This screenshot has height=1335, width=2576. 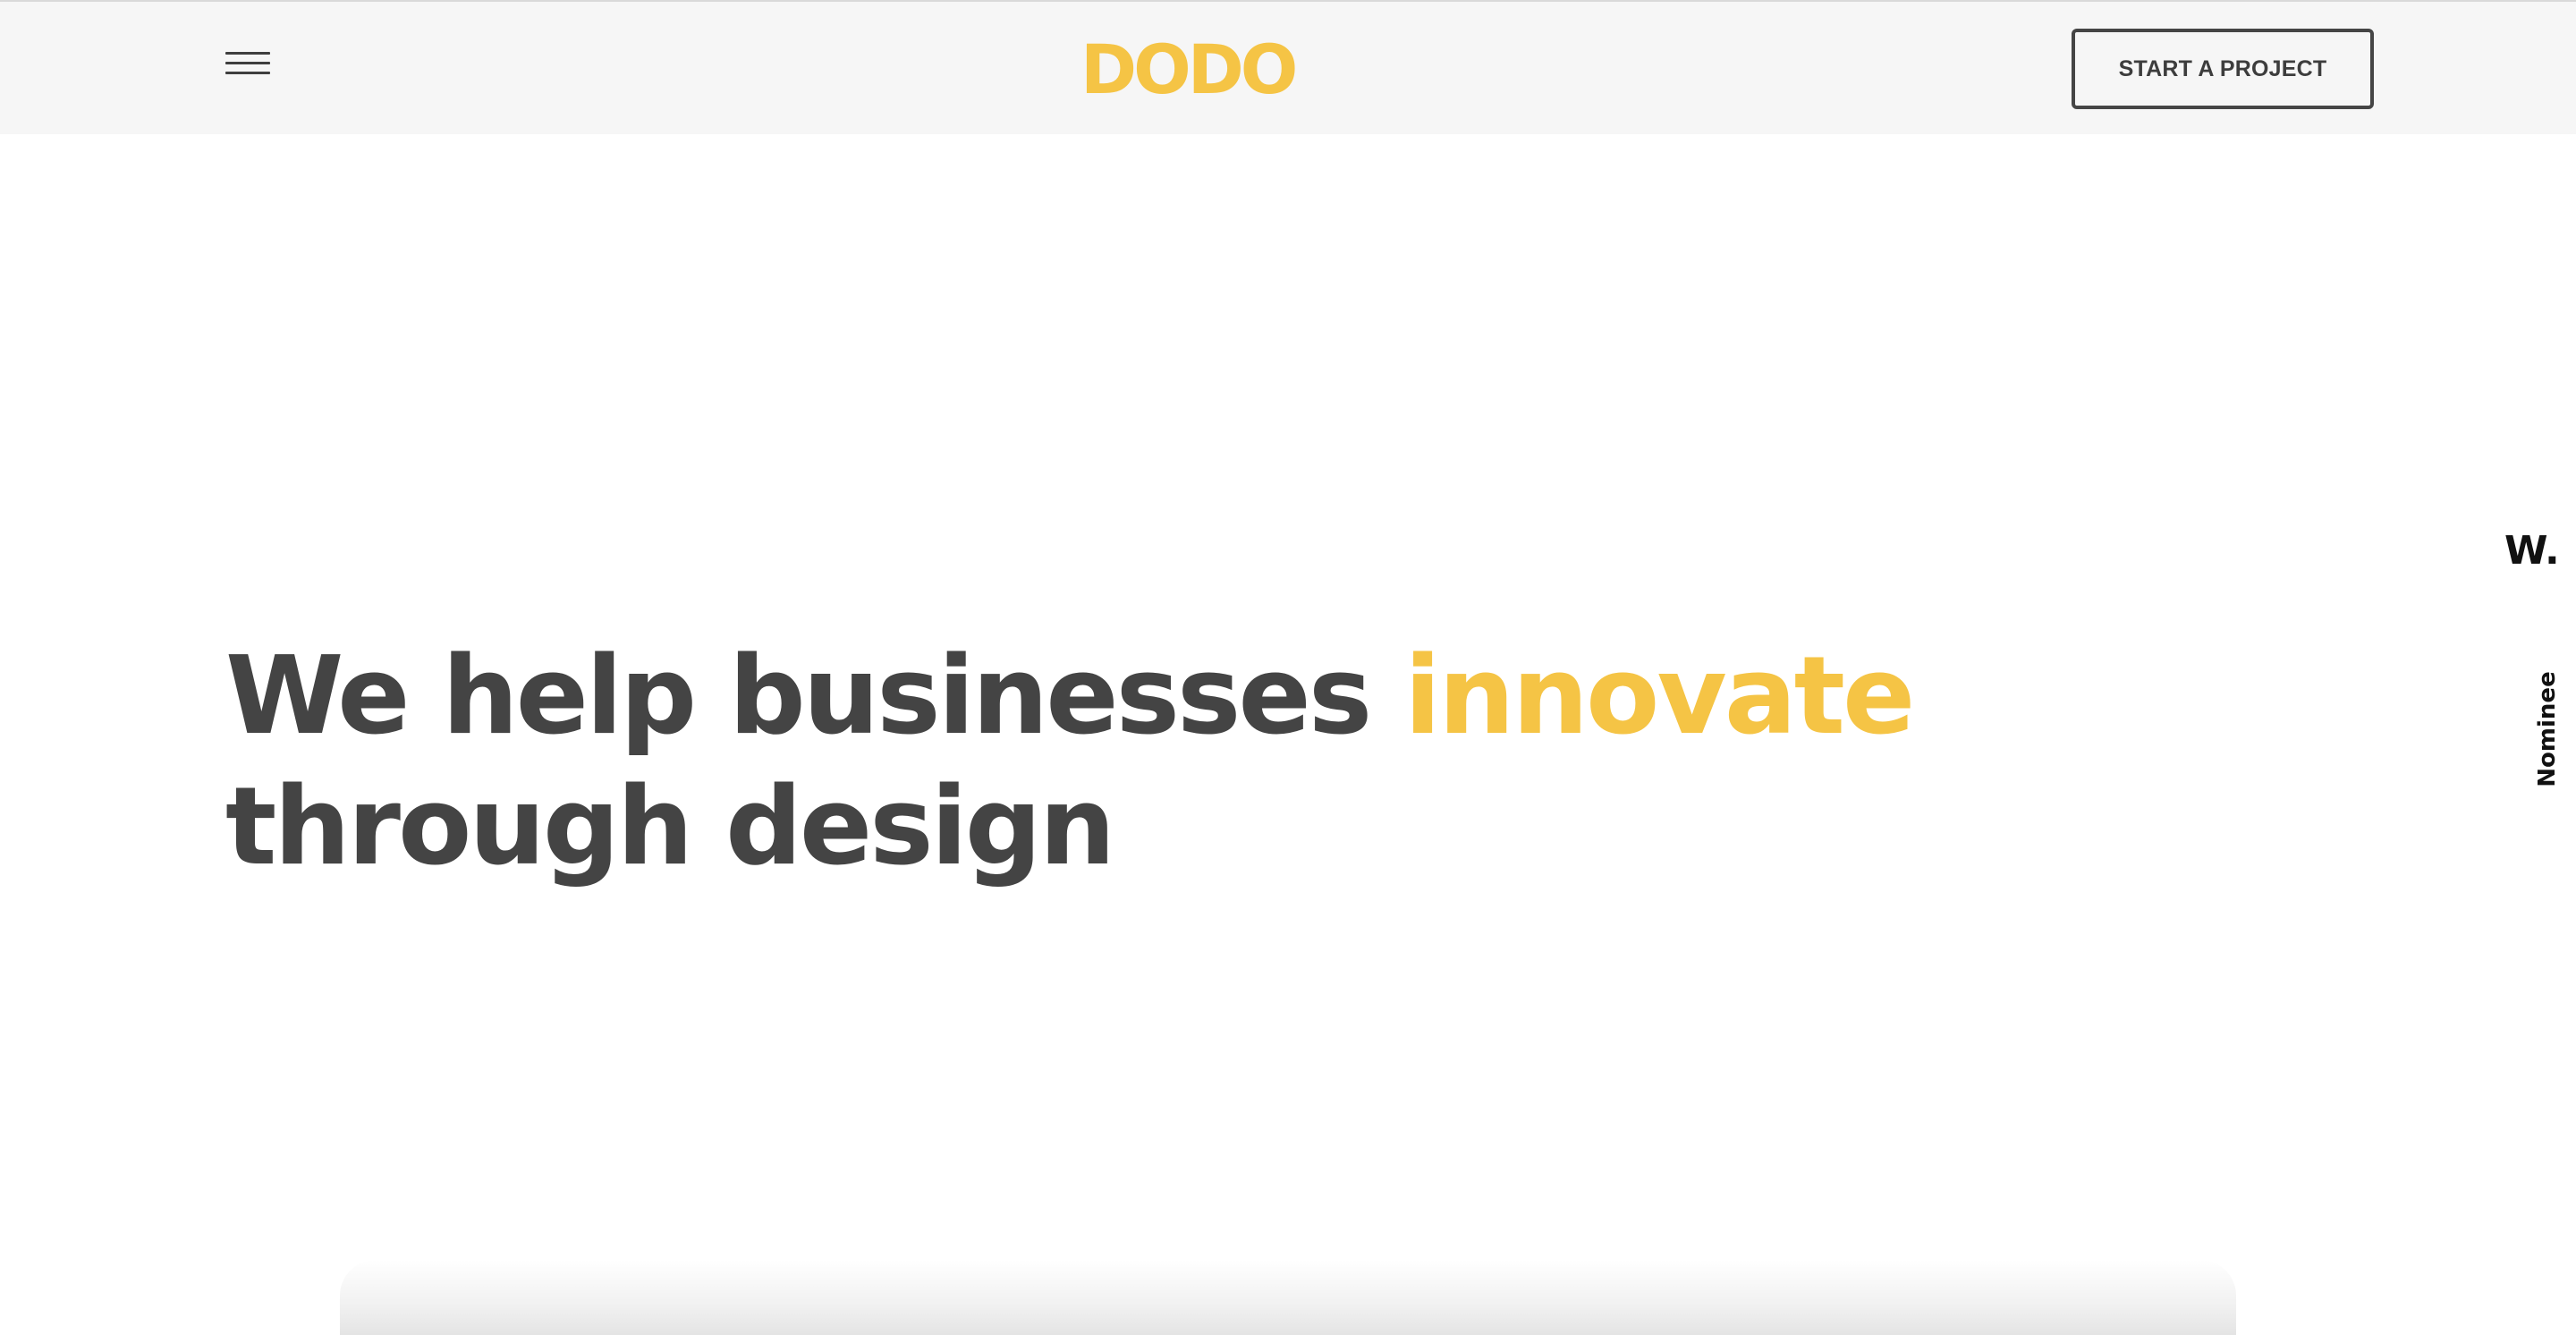 I want to click on hero-title-part: We help businesses, so click(x=815, y=696).